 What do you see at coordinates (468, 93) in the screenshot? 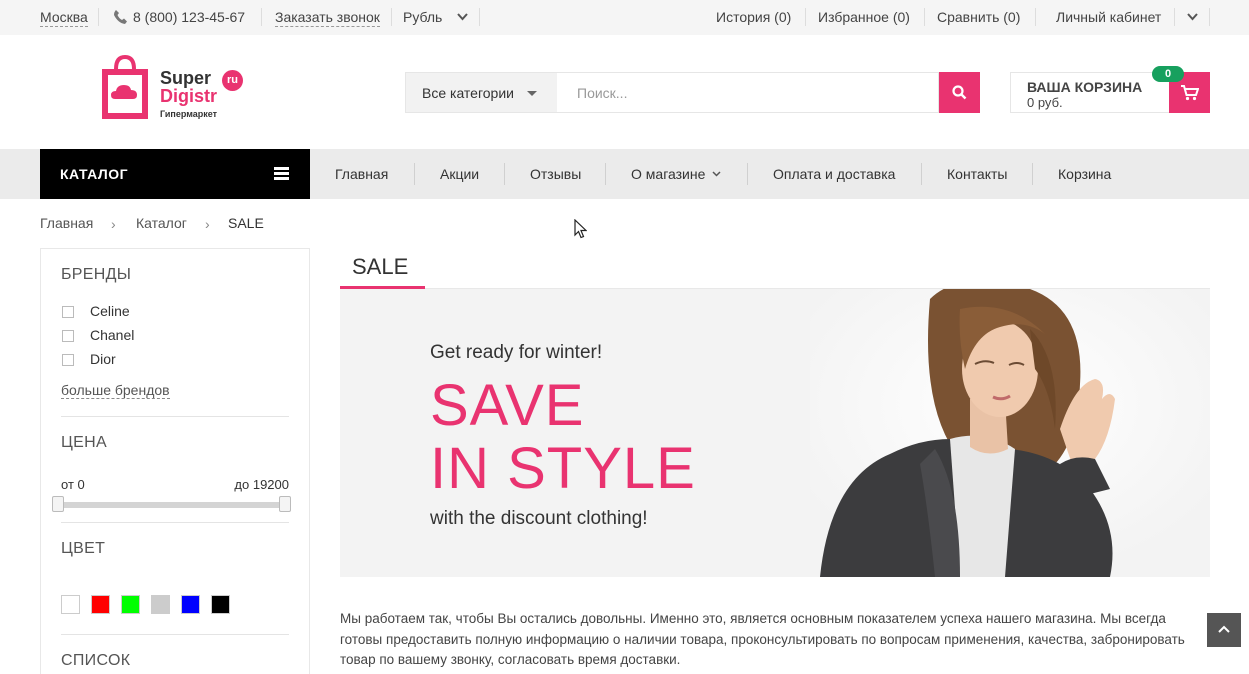
I see `search-category-label: Все категории` at bounding box center [468, 93].